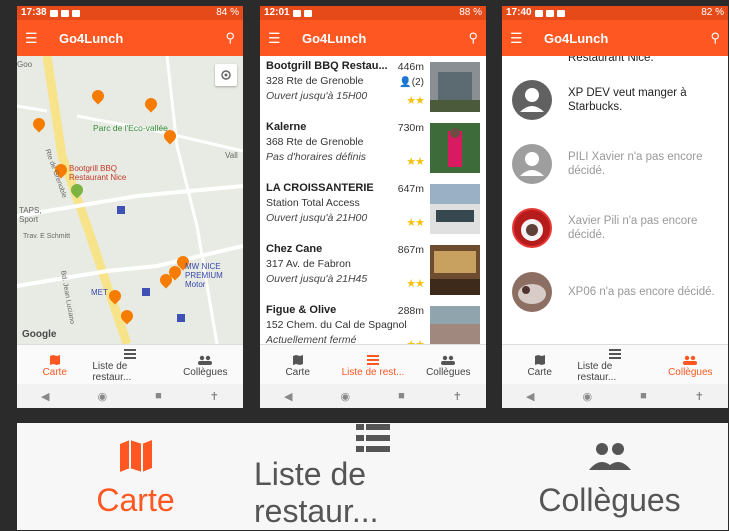 The height and width of the screenshot is (531, 729). What do you see at coordinates (532, 164) in the screenshot?
I see `default-avatar-icon` at bounding box center [532, 164].